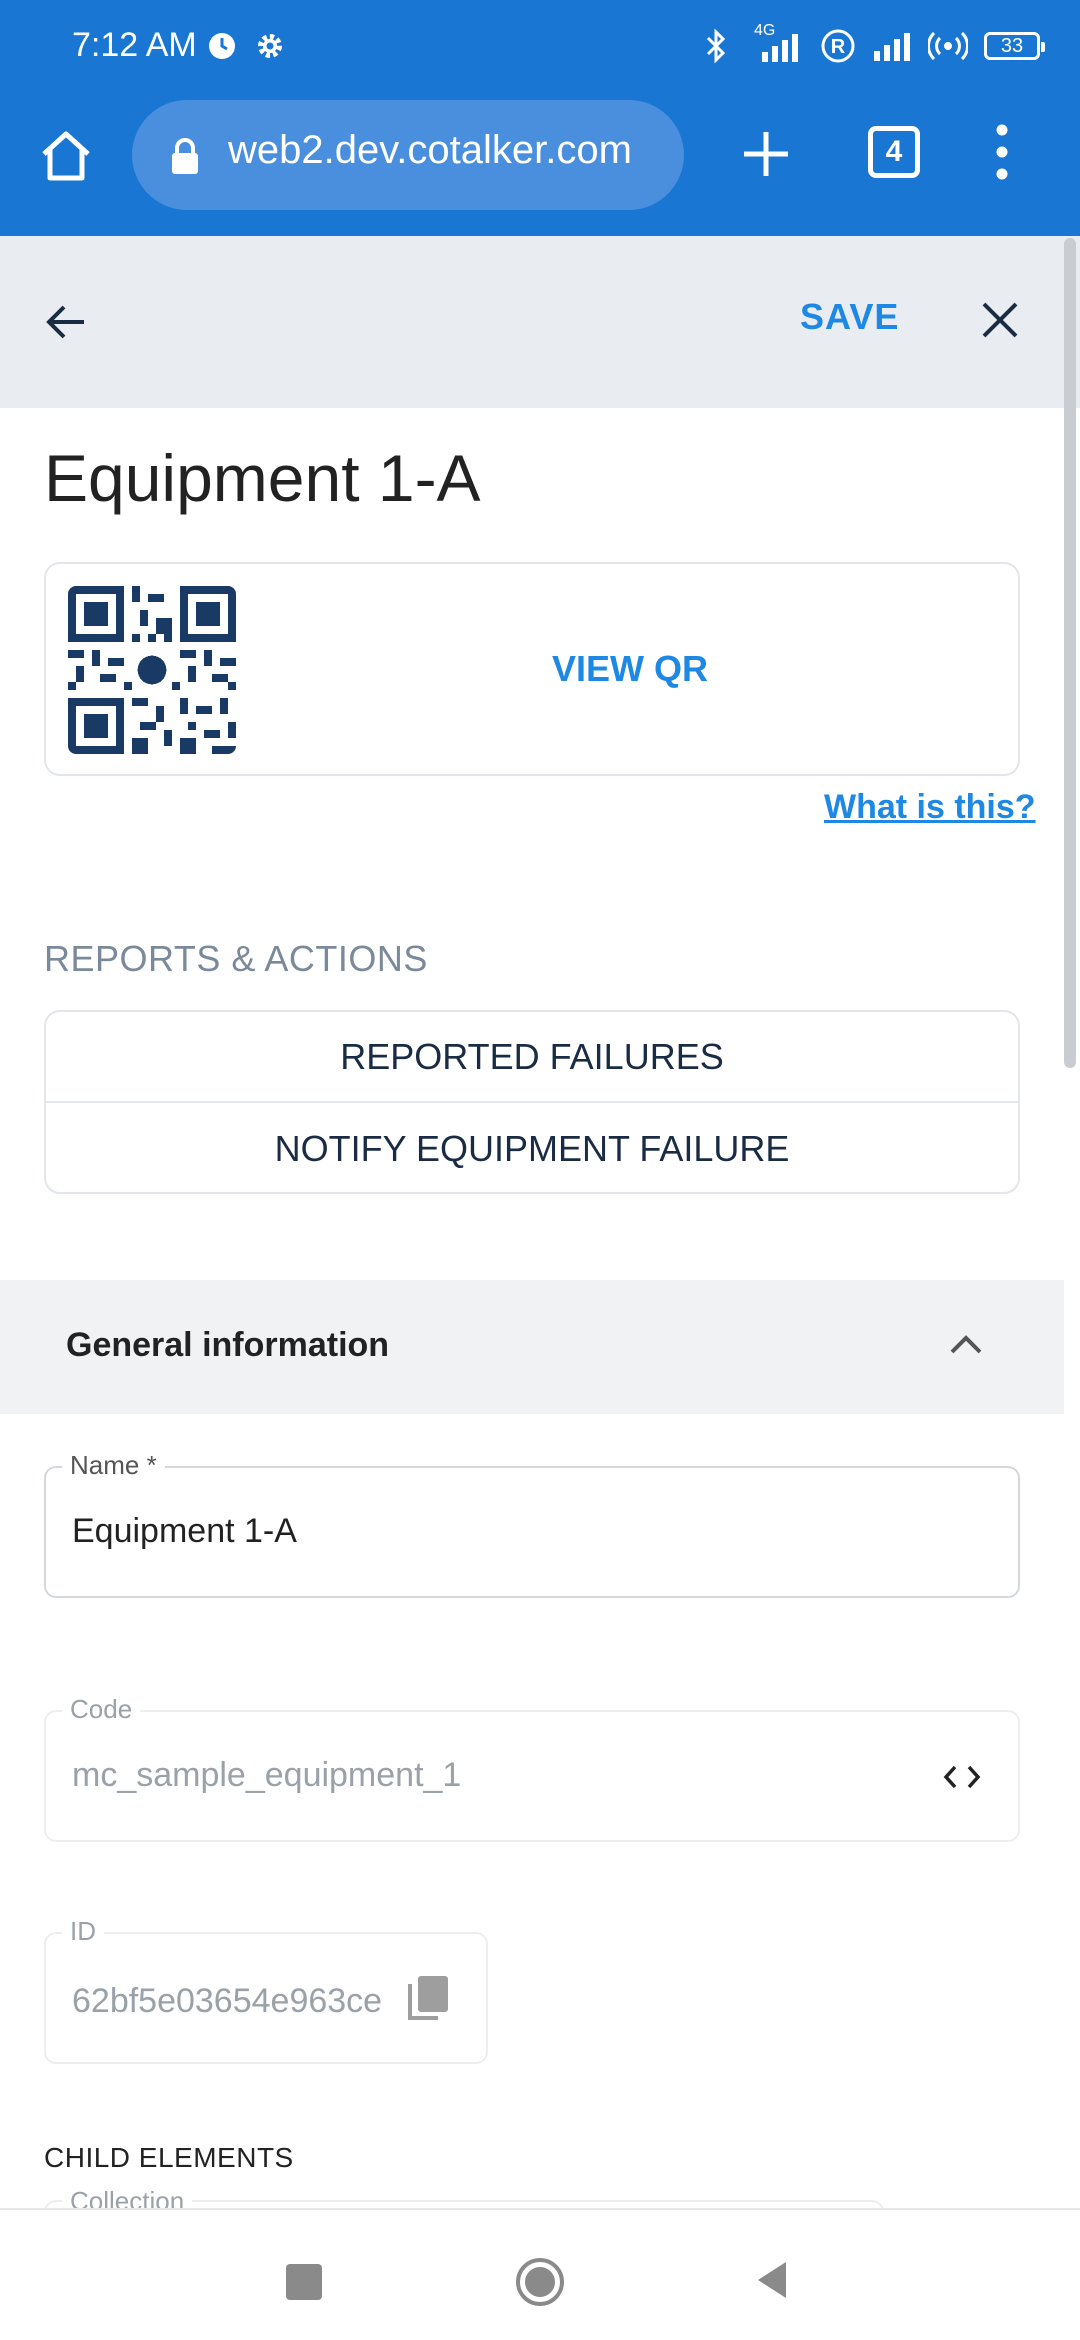  I want to click on svg-text: R, so click(838, 47).